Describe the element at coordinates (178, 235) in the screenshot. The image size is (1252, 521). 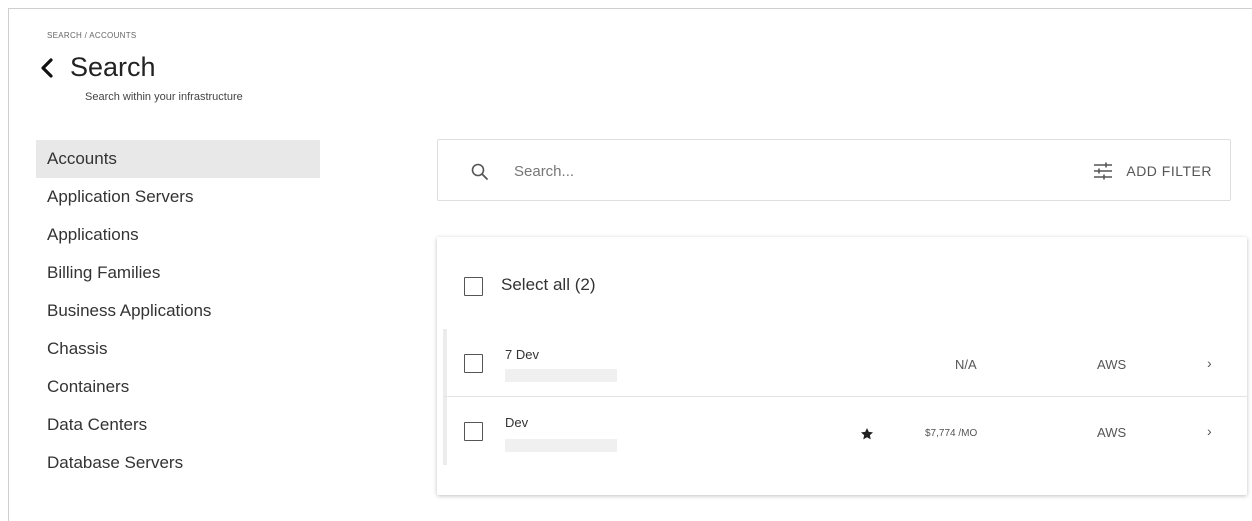
I see `sidebar-item-applications: Applications` at that location.